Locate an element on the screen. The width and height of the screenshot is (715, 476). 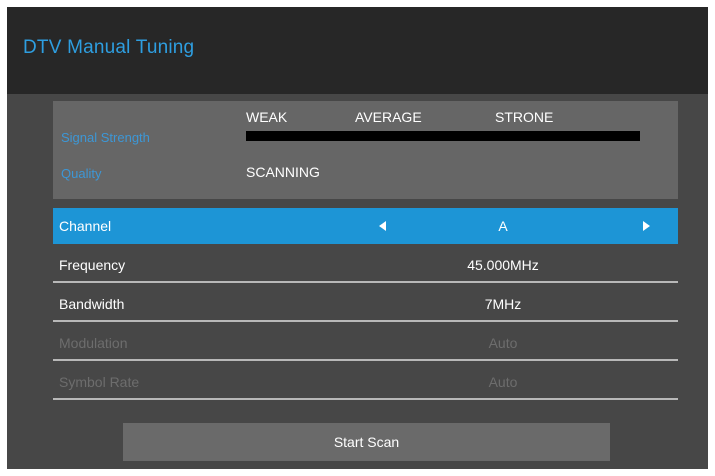
start-scan-button: Start Scan is located at coordinates (366, 442).